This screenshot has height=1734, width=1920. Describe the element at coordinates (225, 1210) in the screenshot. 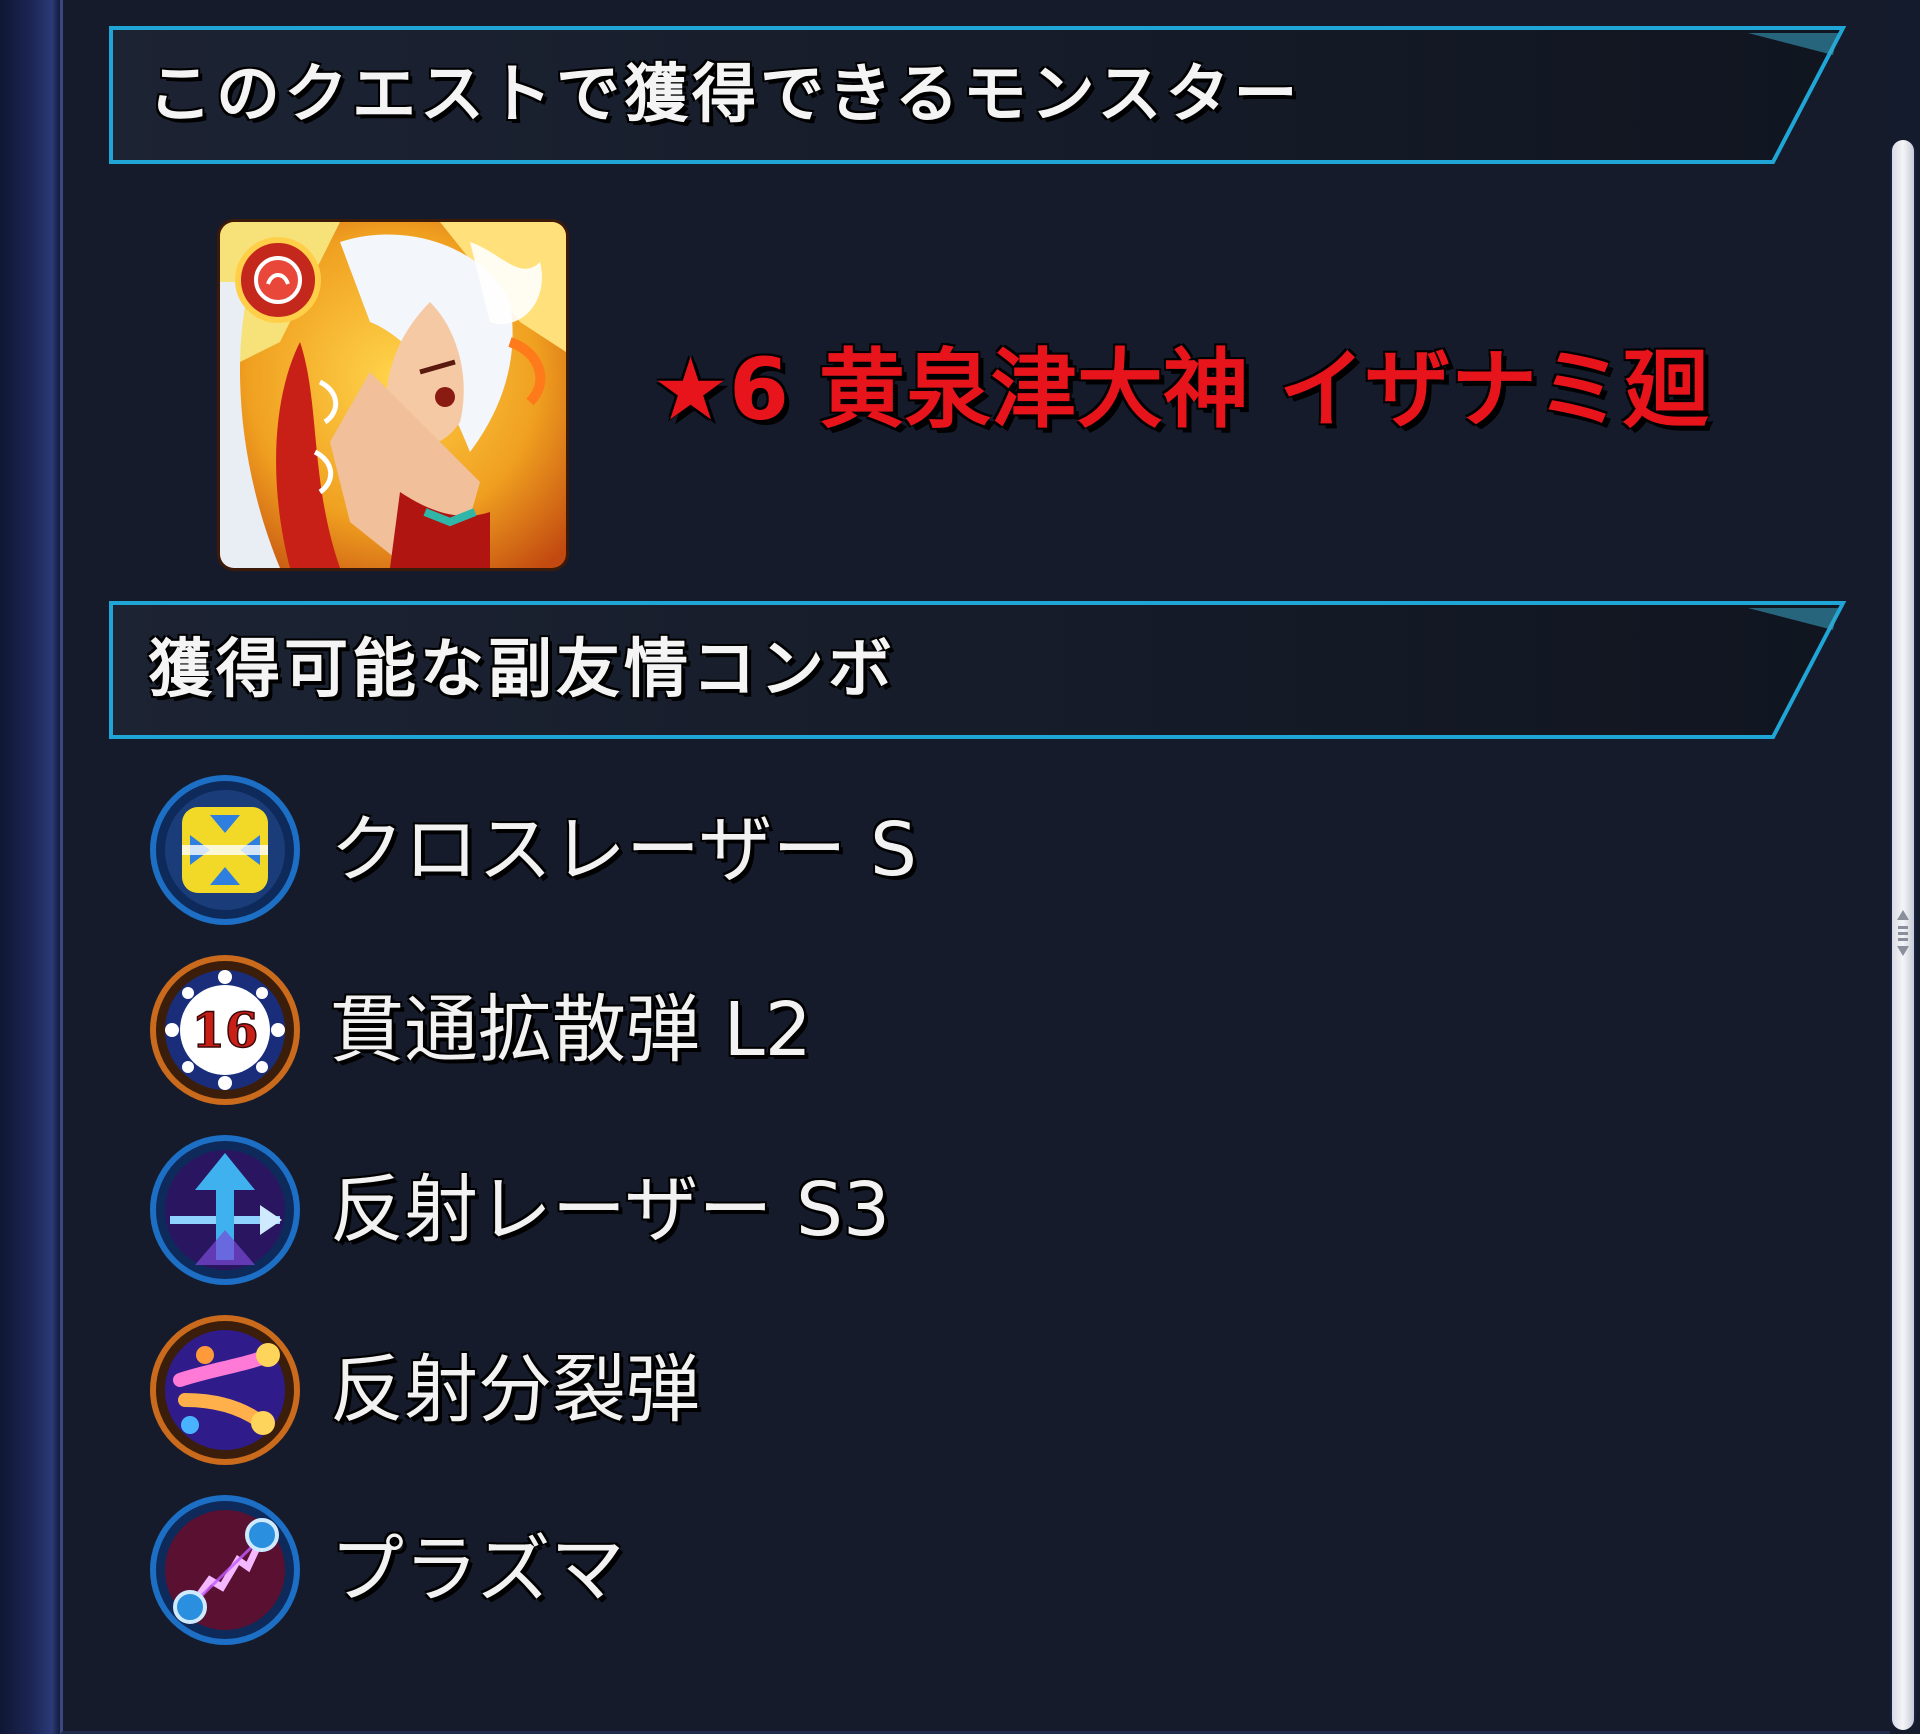

I see `reflect-laser-icon` at that location.